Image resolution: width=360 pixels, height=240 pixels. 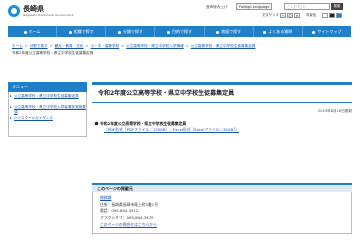 What do you see at coordinates (31, 118) in the screenshot?
I see `sidebar-item-high-school-guidance: ハイスクールガイダンス` at bounding box center [31, 118].